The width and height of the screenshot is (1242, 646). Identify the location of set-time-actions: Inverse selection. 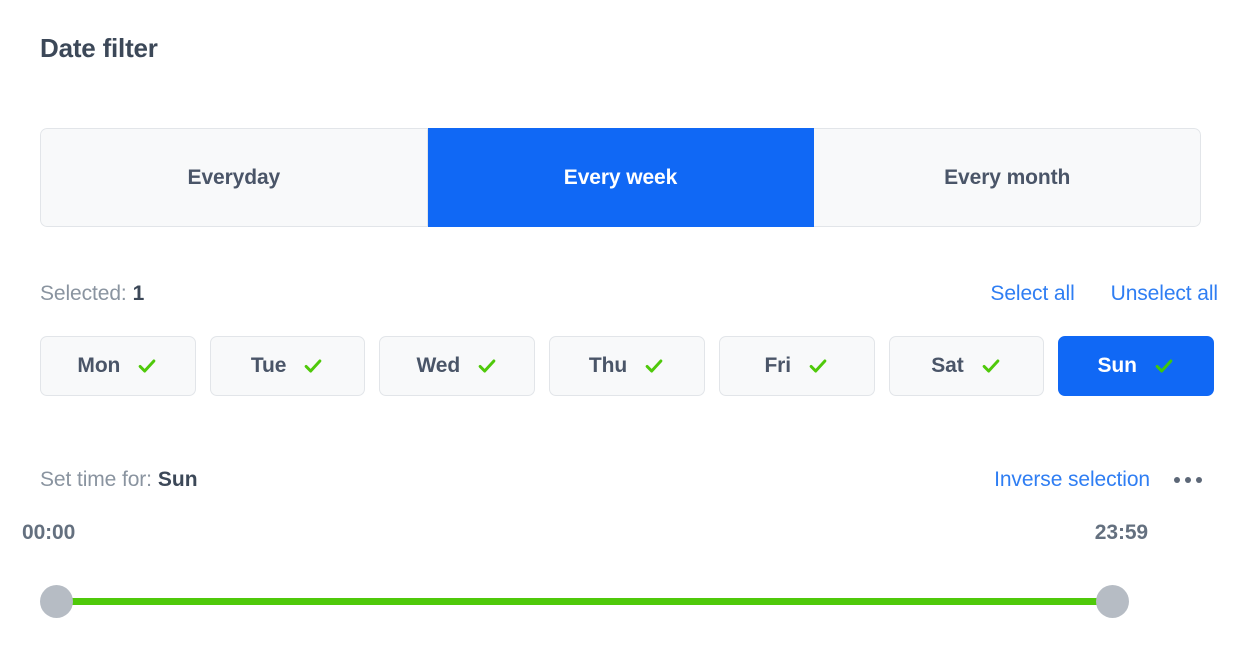
(1099, 480).